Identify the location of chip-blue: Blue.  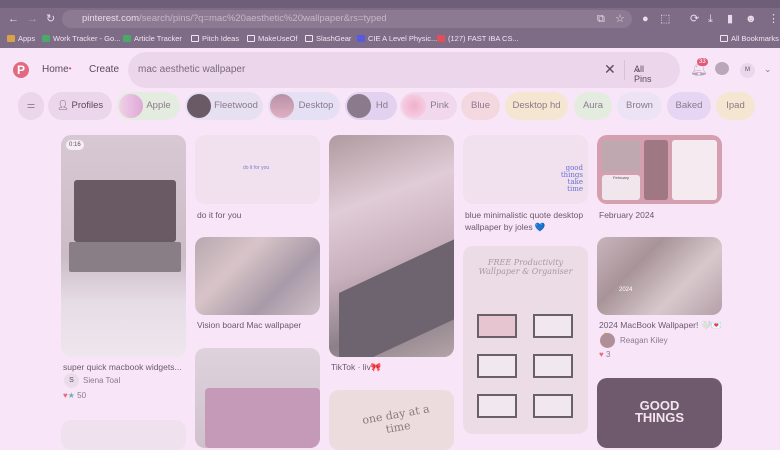
(480, 106).